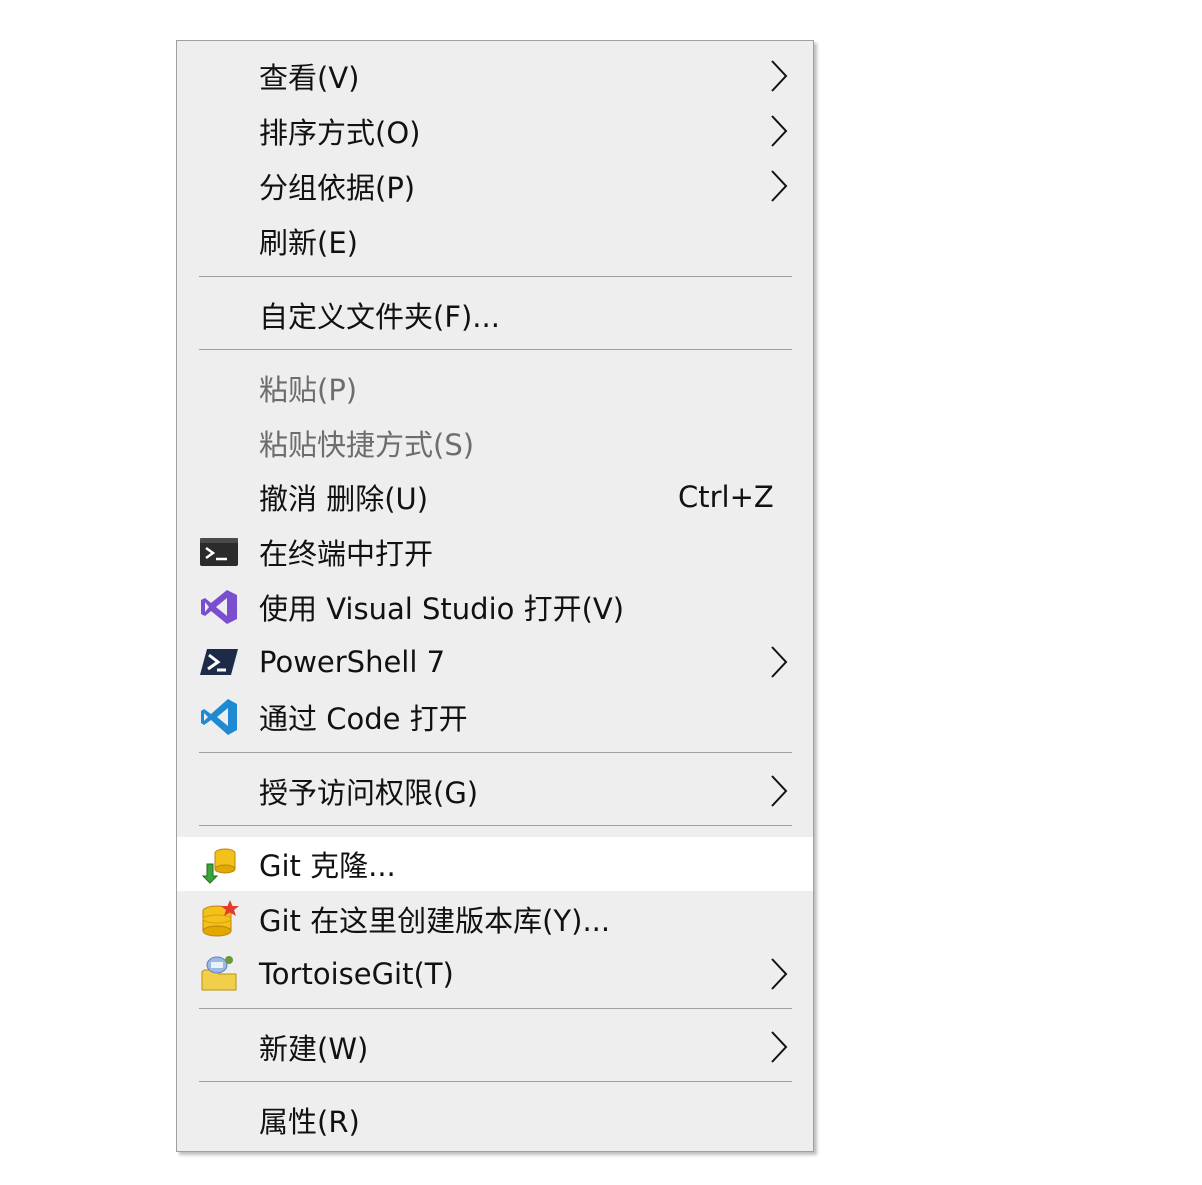  Describe the element at coordinates (218, 866) in the screenshot. I see `git-clone-icon` at that location.